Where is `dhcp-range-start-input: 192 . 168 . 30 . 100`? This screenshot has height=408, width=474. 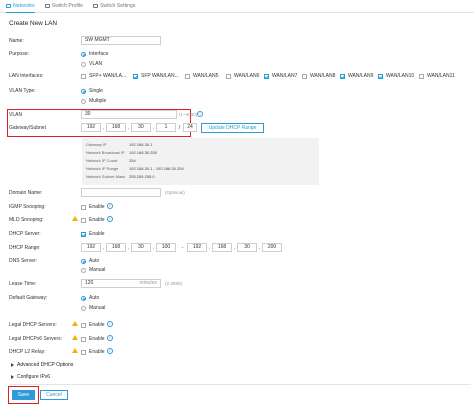
dhcp-range-start-input: 192 . 168 . 30 . 100 is located at coordinates (128, 247).